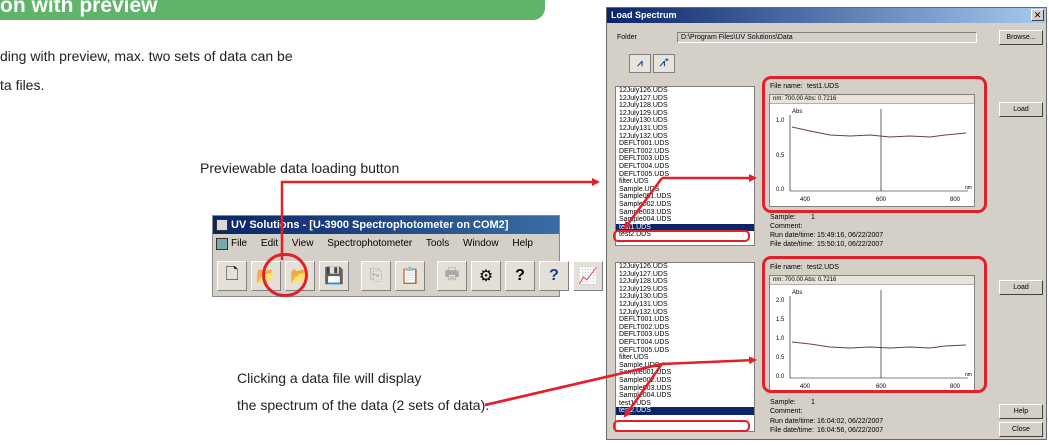  What do you see at coordinates (874, 324) in the screenshot?
I see `preview-2-highlight` at bounding box center [874, 324].